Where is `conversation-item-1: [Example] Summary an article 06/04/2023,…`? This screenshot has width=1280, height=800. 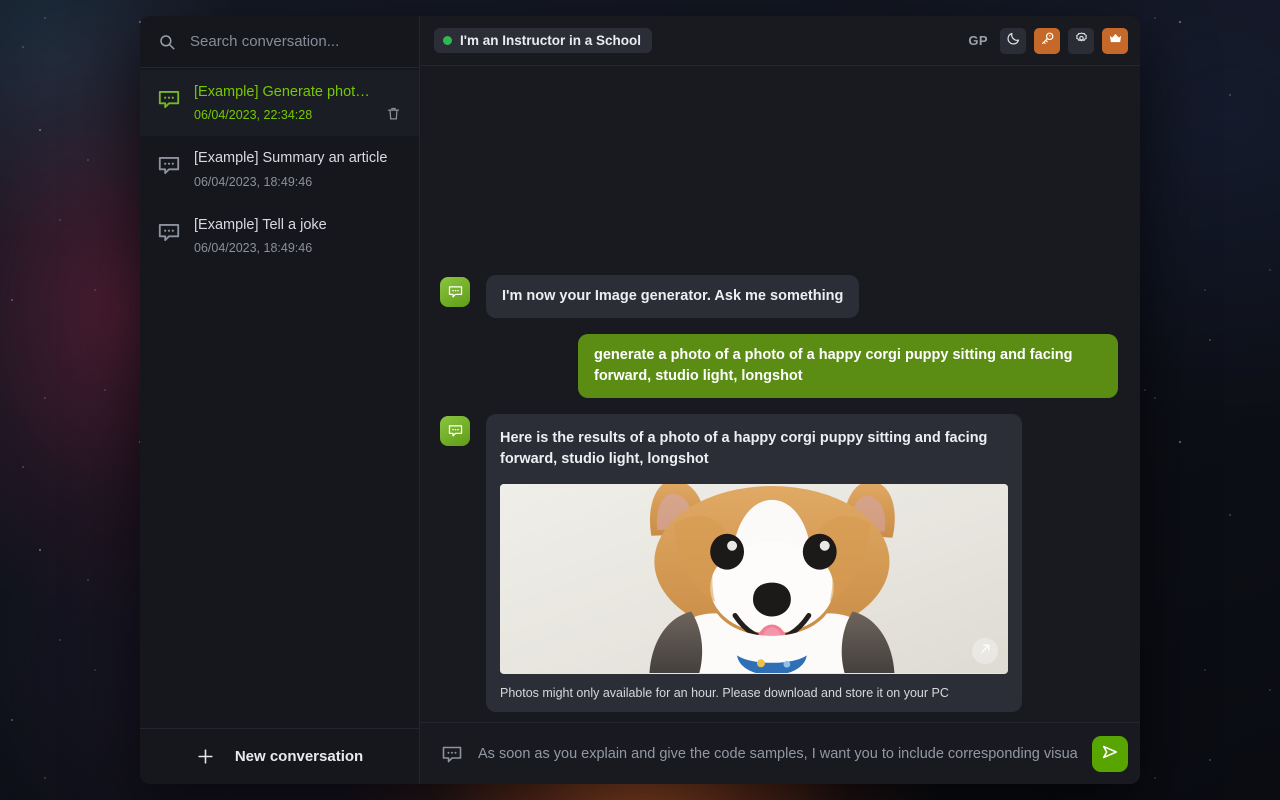
conversation-item-1: [Example] Summary an article 06/04/2023,… is located at coordinates (279, 169).